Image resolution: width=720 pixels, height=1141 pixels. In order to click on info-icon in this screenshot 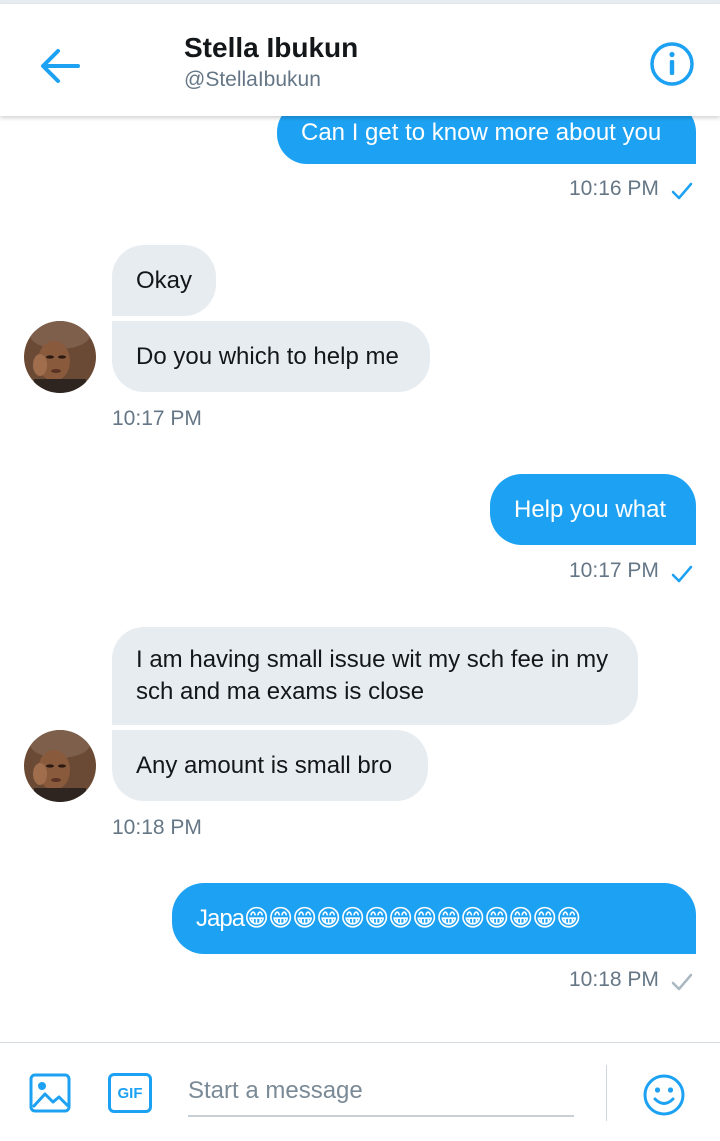, I will do `click(672, 64)`.